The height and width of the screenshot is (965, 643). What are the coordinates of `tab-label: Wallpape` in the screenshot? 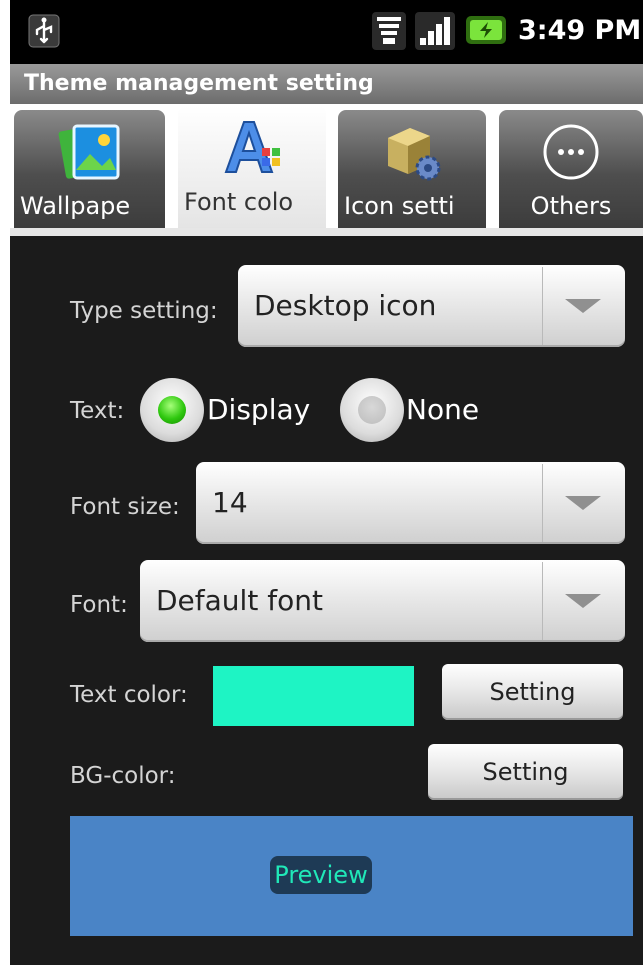 It's located at (75, 206).